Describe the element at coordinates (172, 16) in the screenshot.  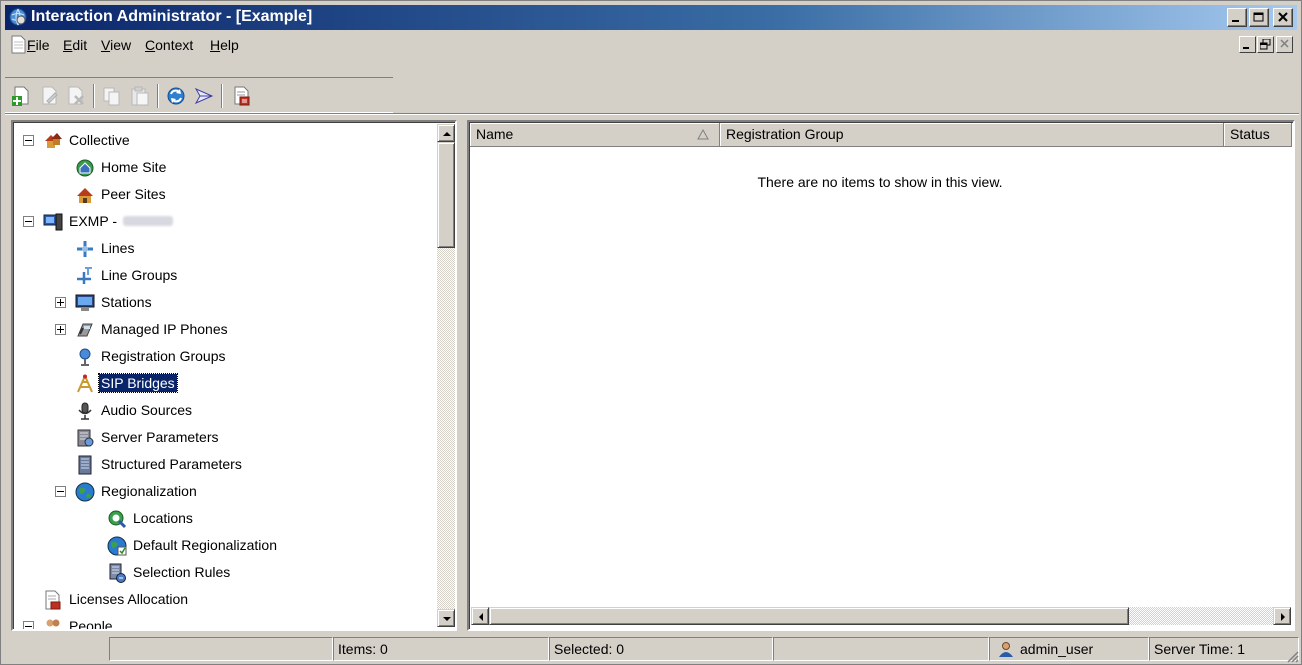
I see `window-title: Interaction Administrator - [Example]` at that location.